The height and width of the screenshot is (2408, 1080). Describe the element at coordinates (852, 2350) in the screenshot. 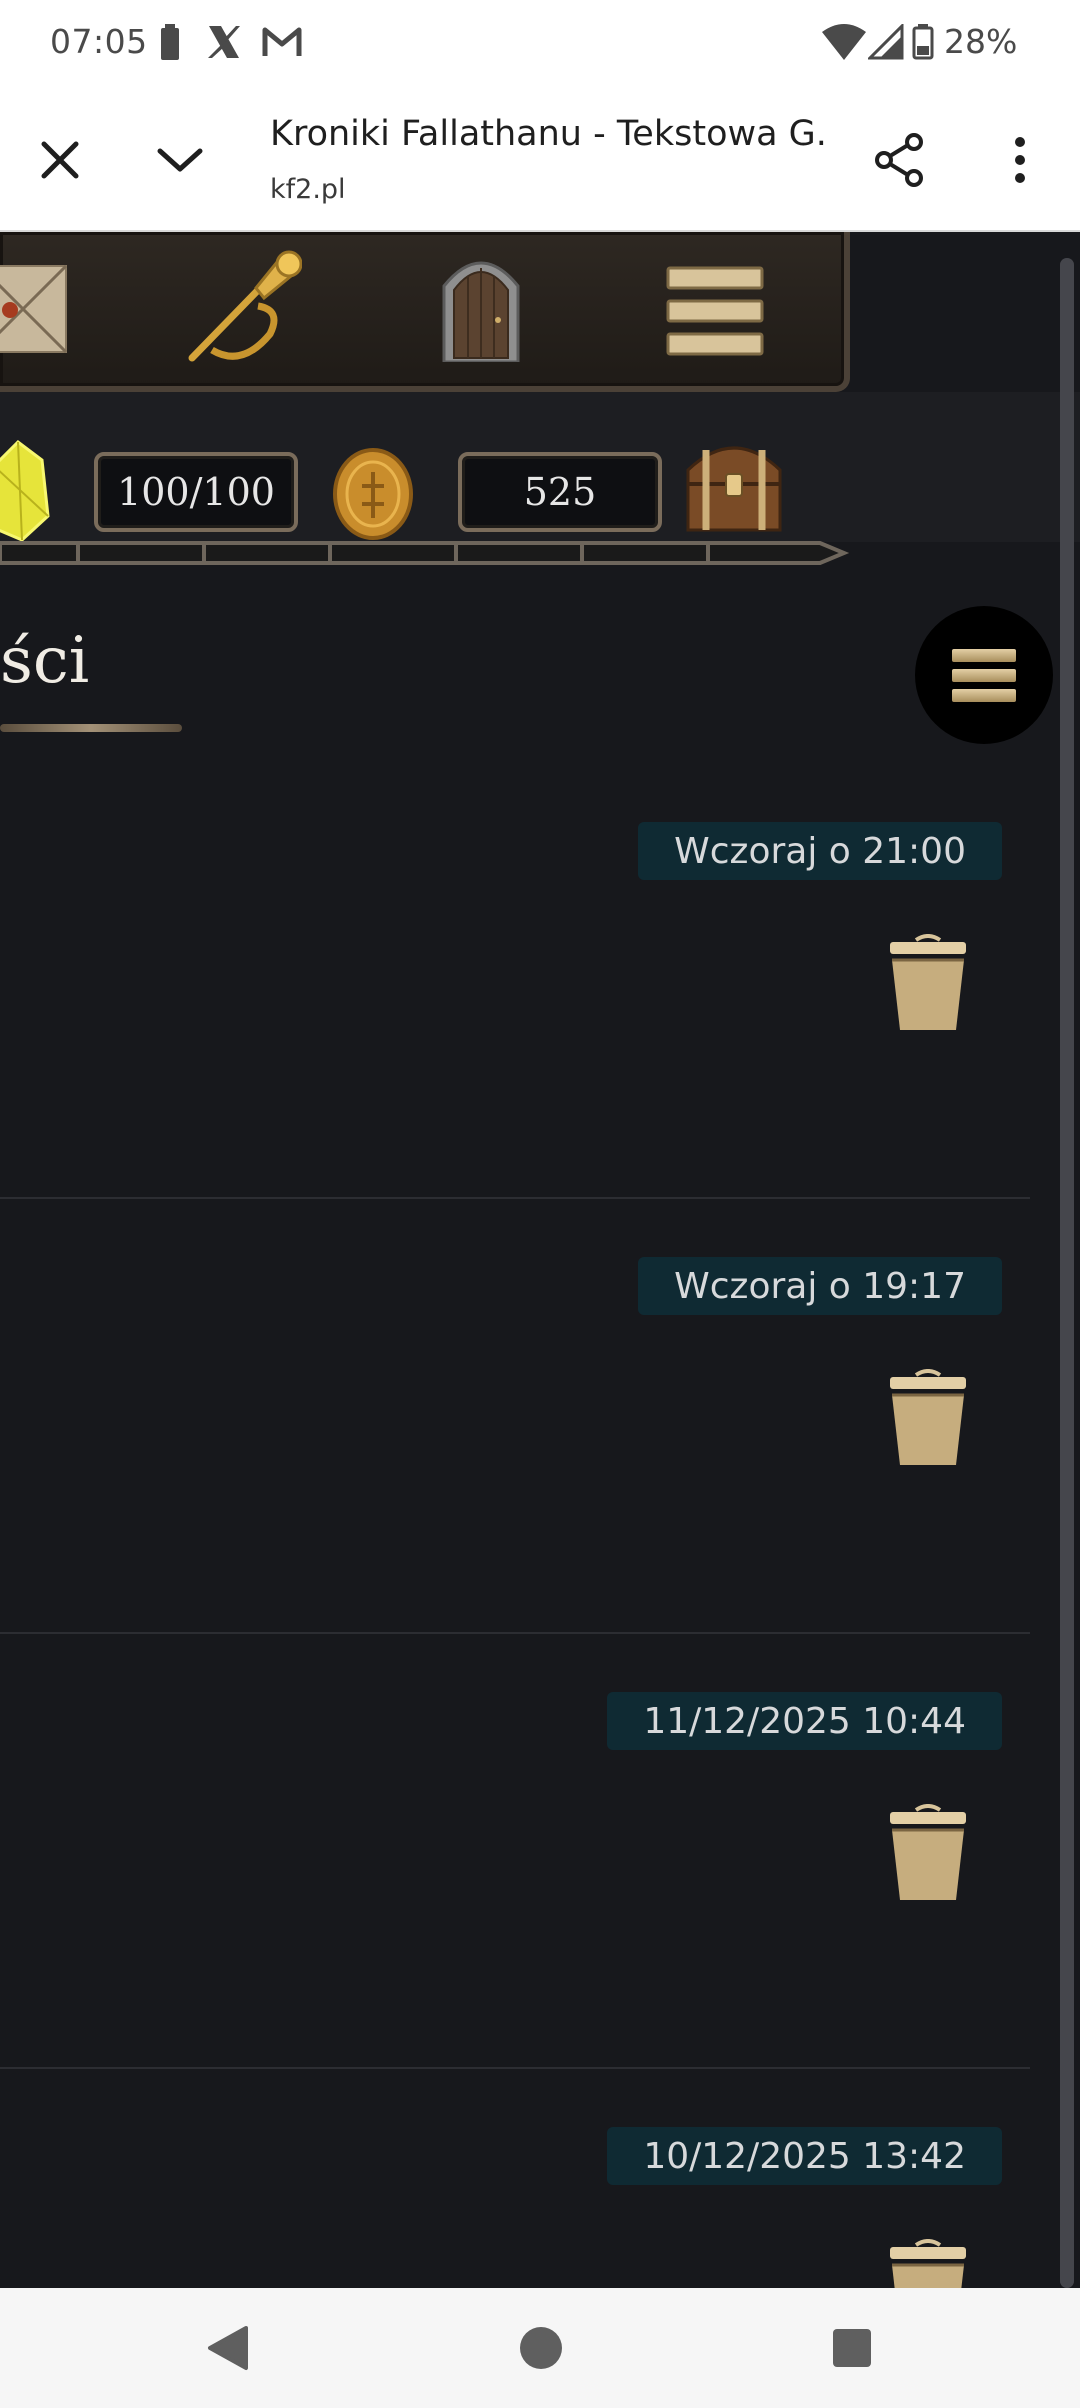

I see `recents-icon` at that location.